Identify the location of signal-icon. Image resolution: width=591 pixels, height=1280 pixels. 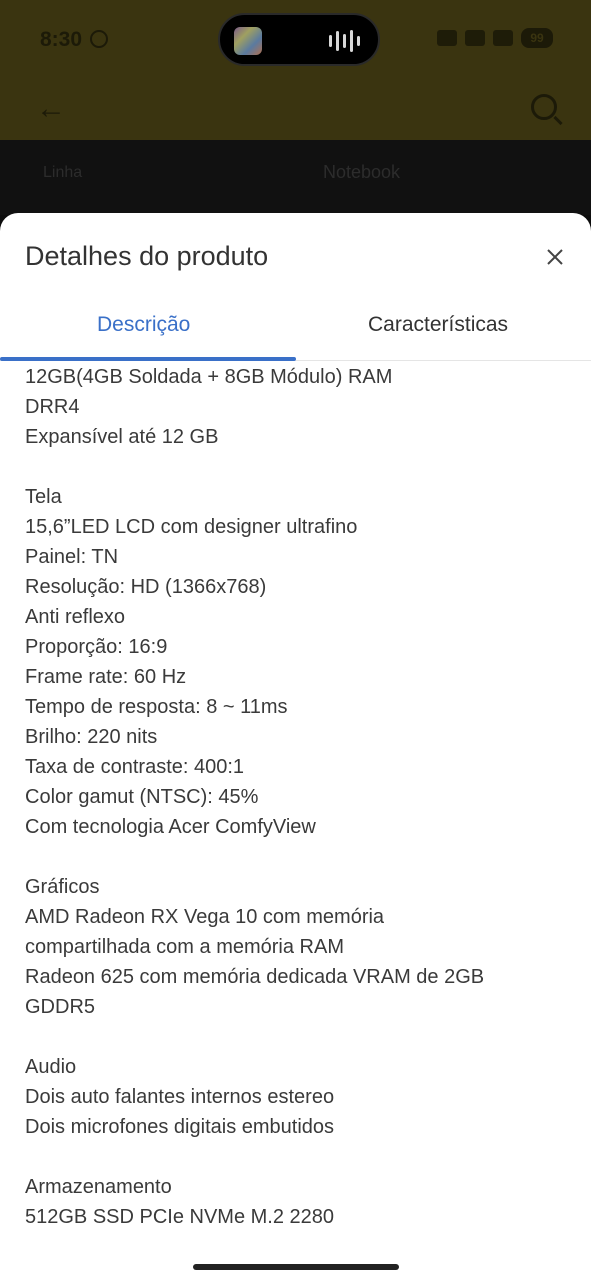
(475, 38).